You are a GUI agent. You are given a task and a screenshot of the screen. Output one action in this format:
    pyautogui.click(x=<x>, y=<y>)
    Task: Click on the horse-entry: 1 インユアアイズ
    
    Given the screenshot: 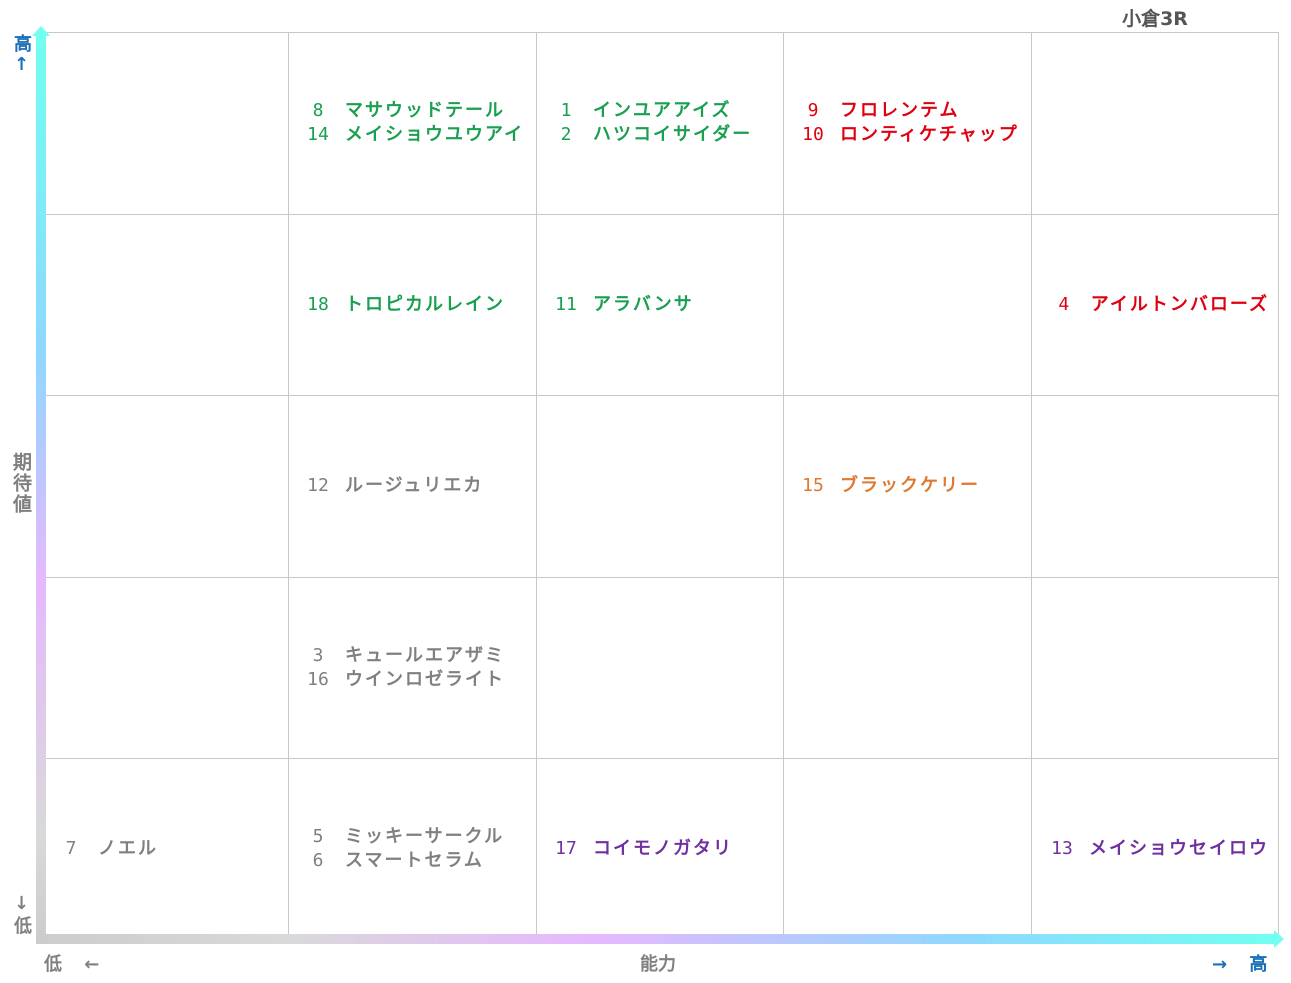 What is the action you would take?
    pyautogui.click(x=667, y=111)
    